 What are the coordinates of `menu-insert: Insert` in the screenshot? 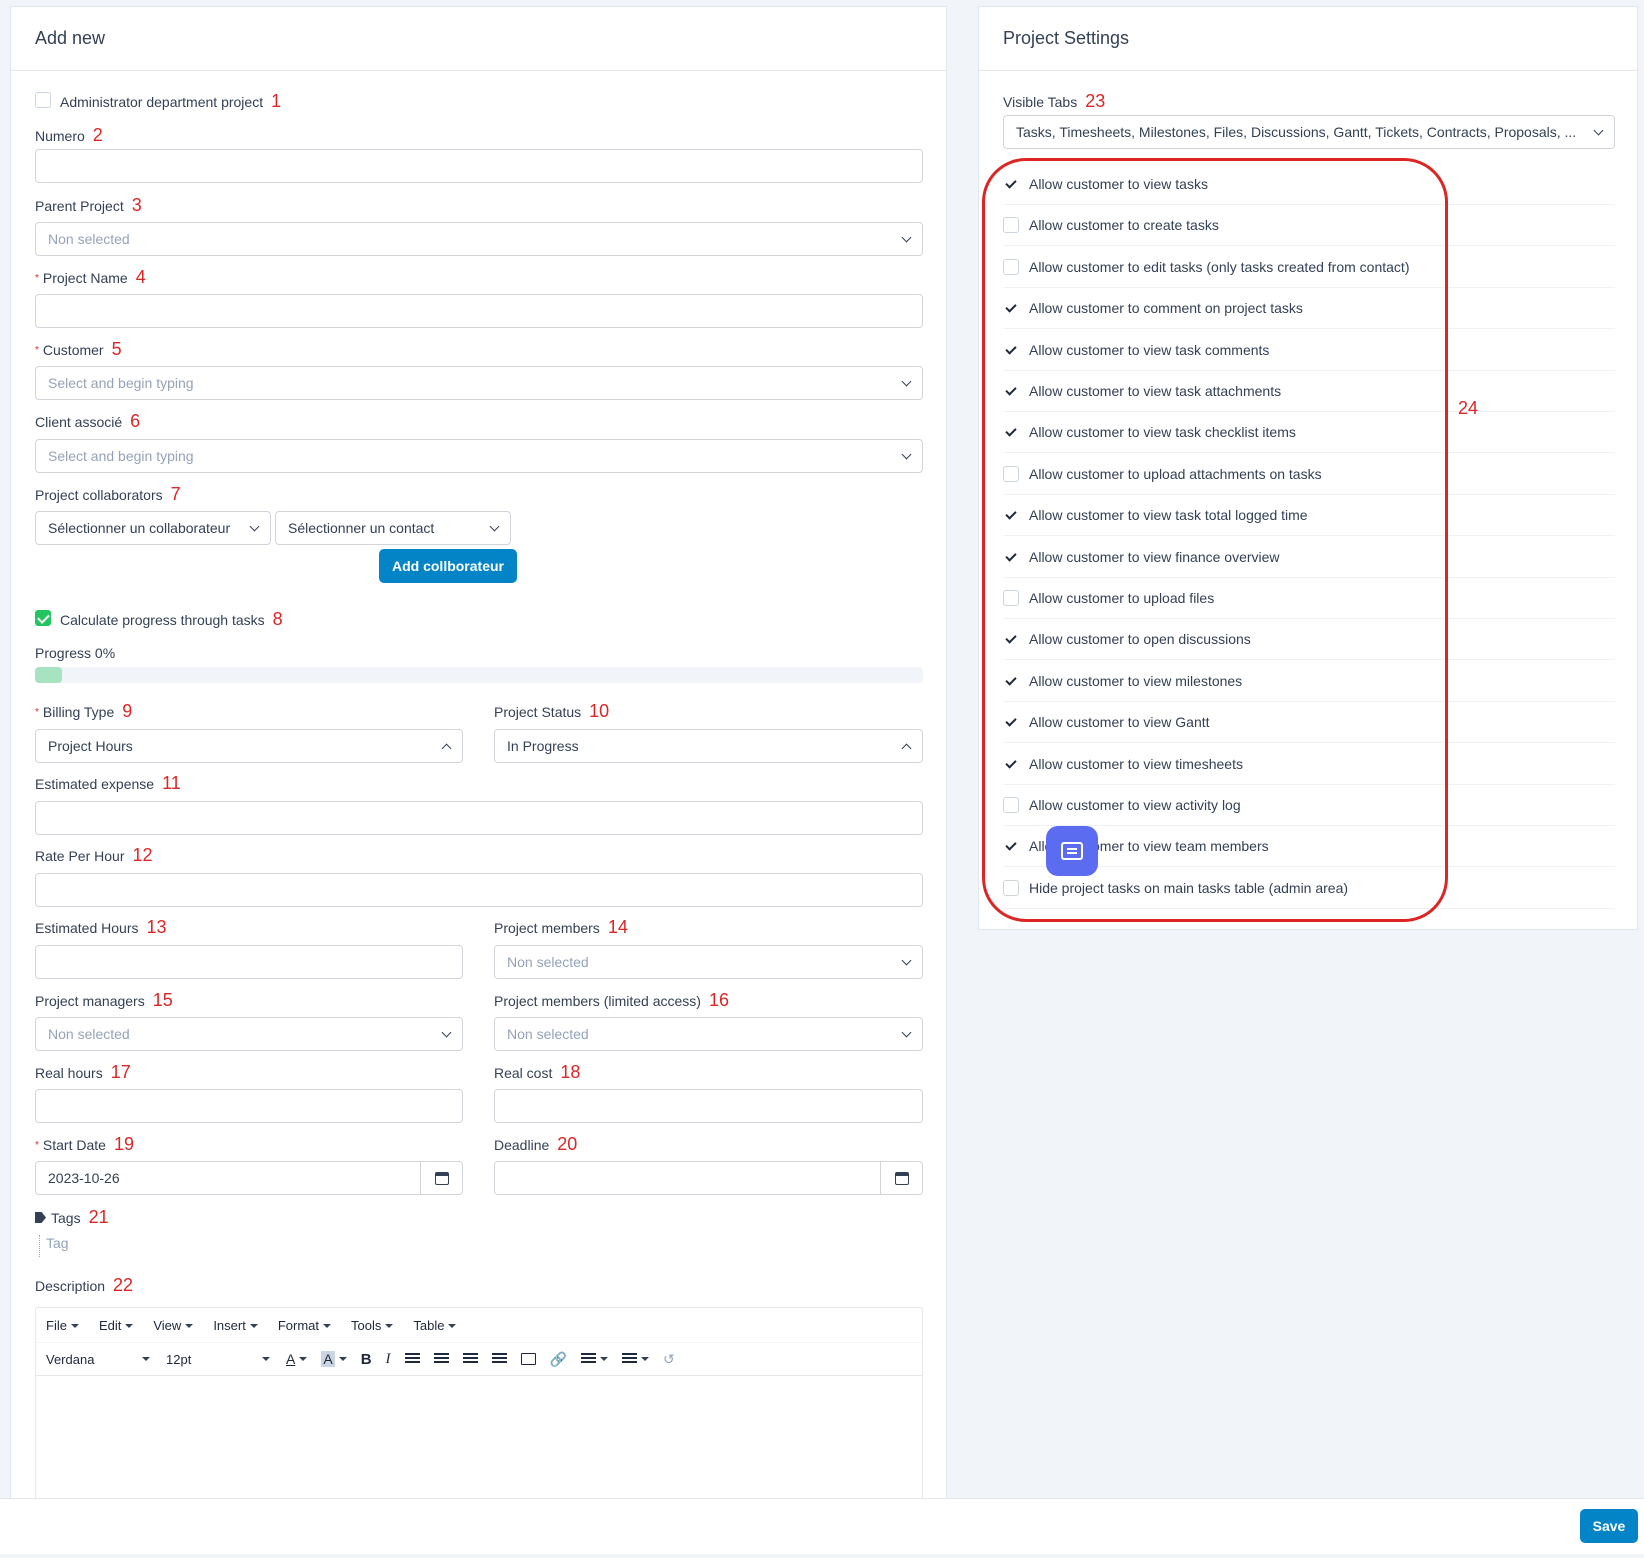 It's located at (235, 1325).